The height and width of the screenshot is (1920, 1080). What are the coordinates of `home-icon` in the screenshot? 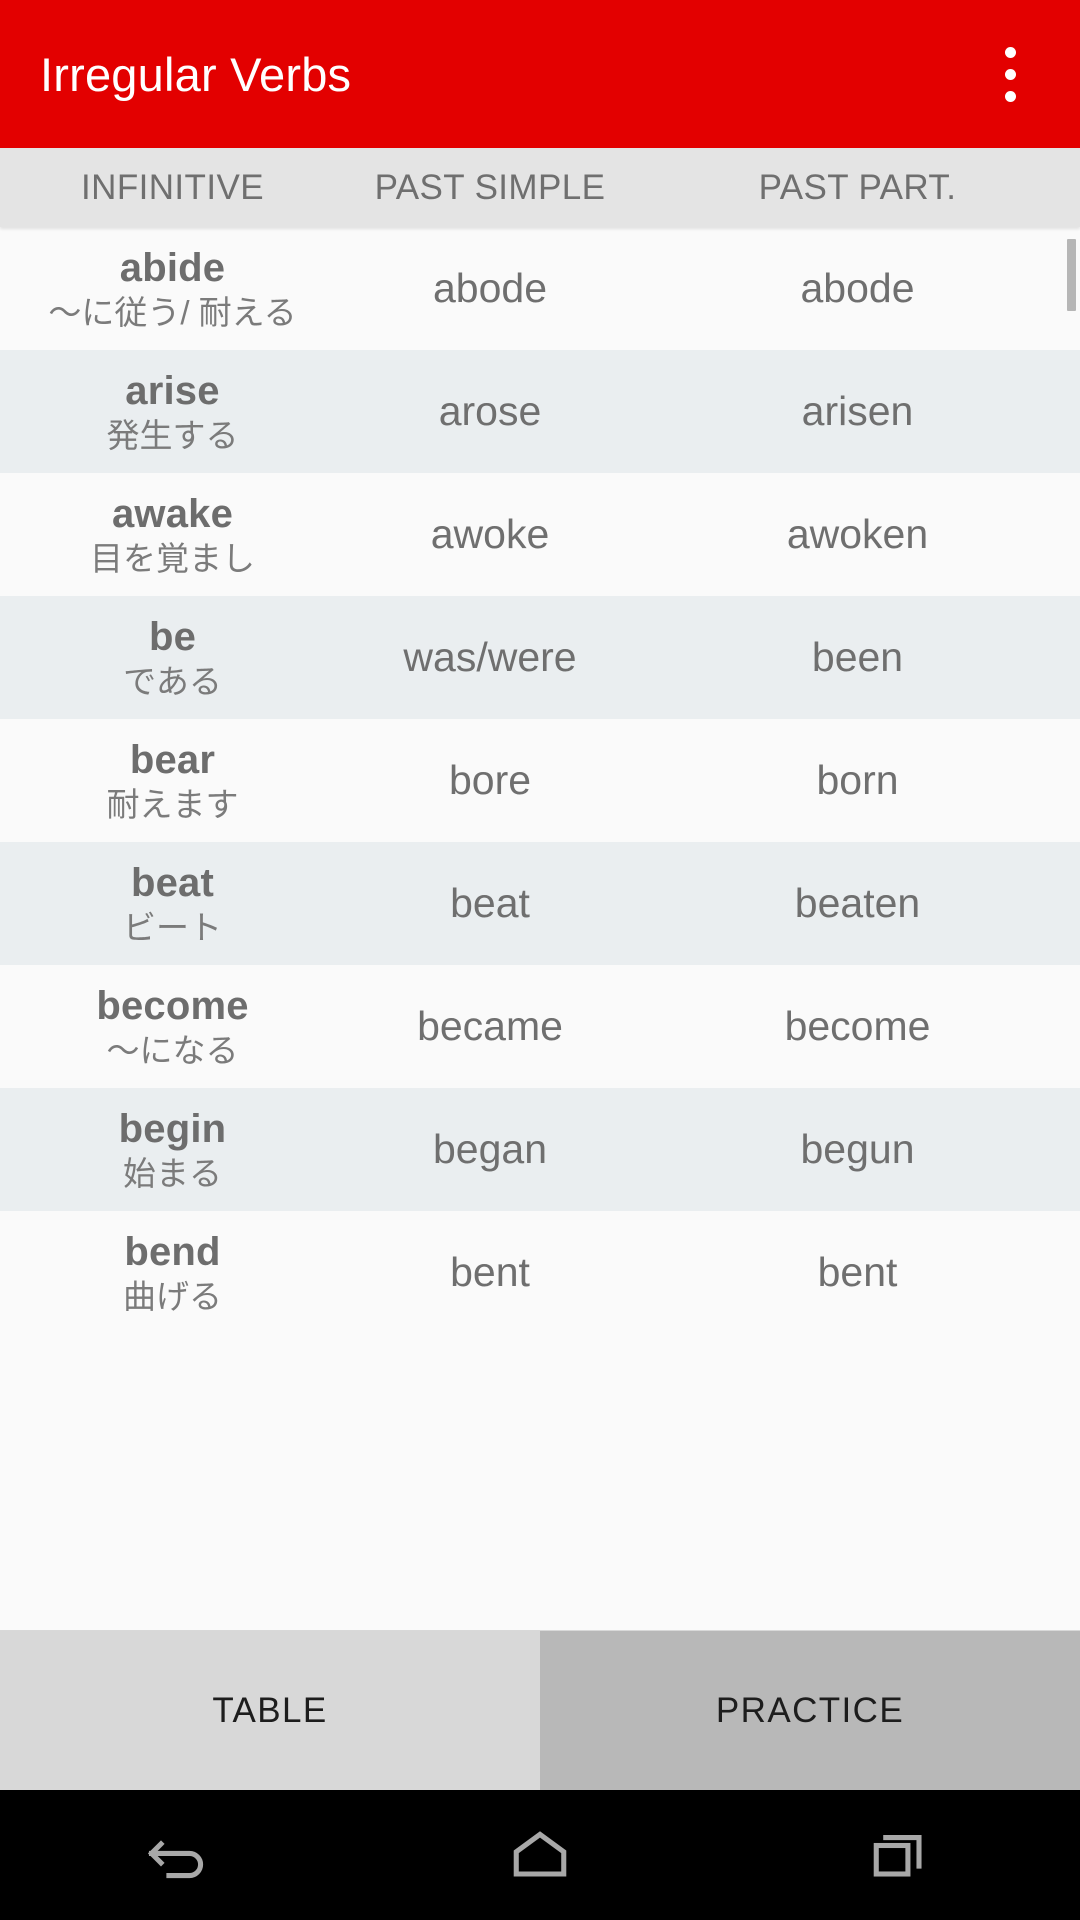 It's located at (540, 1855).